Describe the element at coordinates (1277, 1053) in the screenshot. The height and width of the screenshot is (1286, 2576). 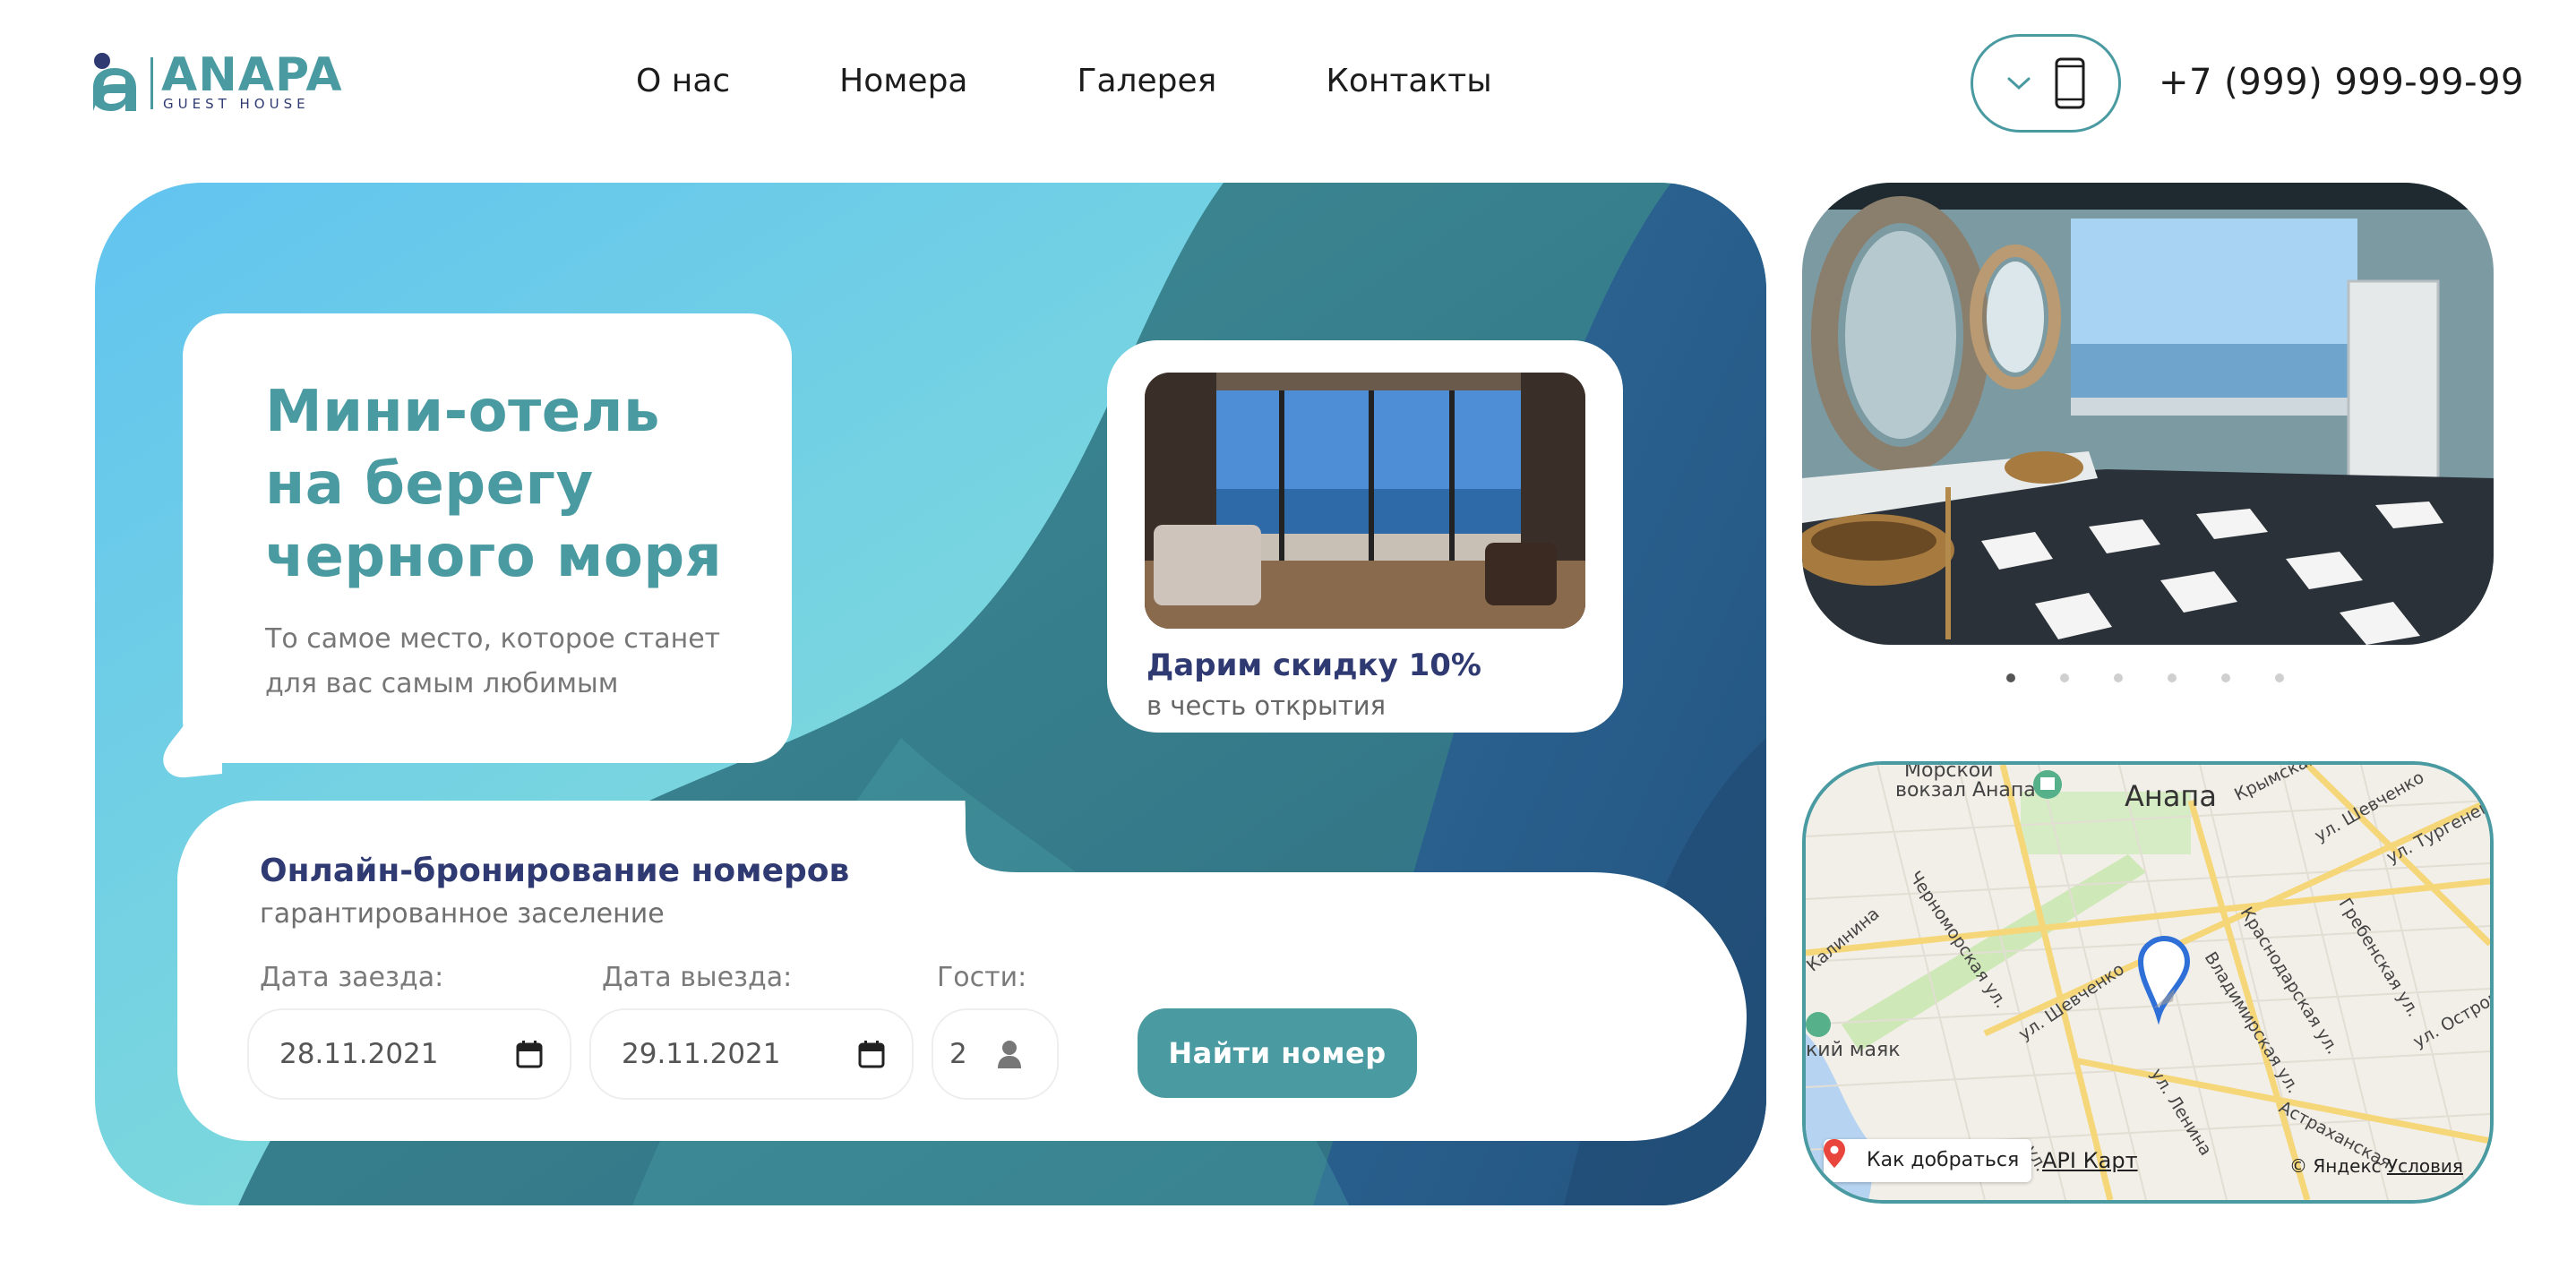
I see `find-room-button: Найти номер` at that location.